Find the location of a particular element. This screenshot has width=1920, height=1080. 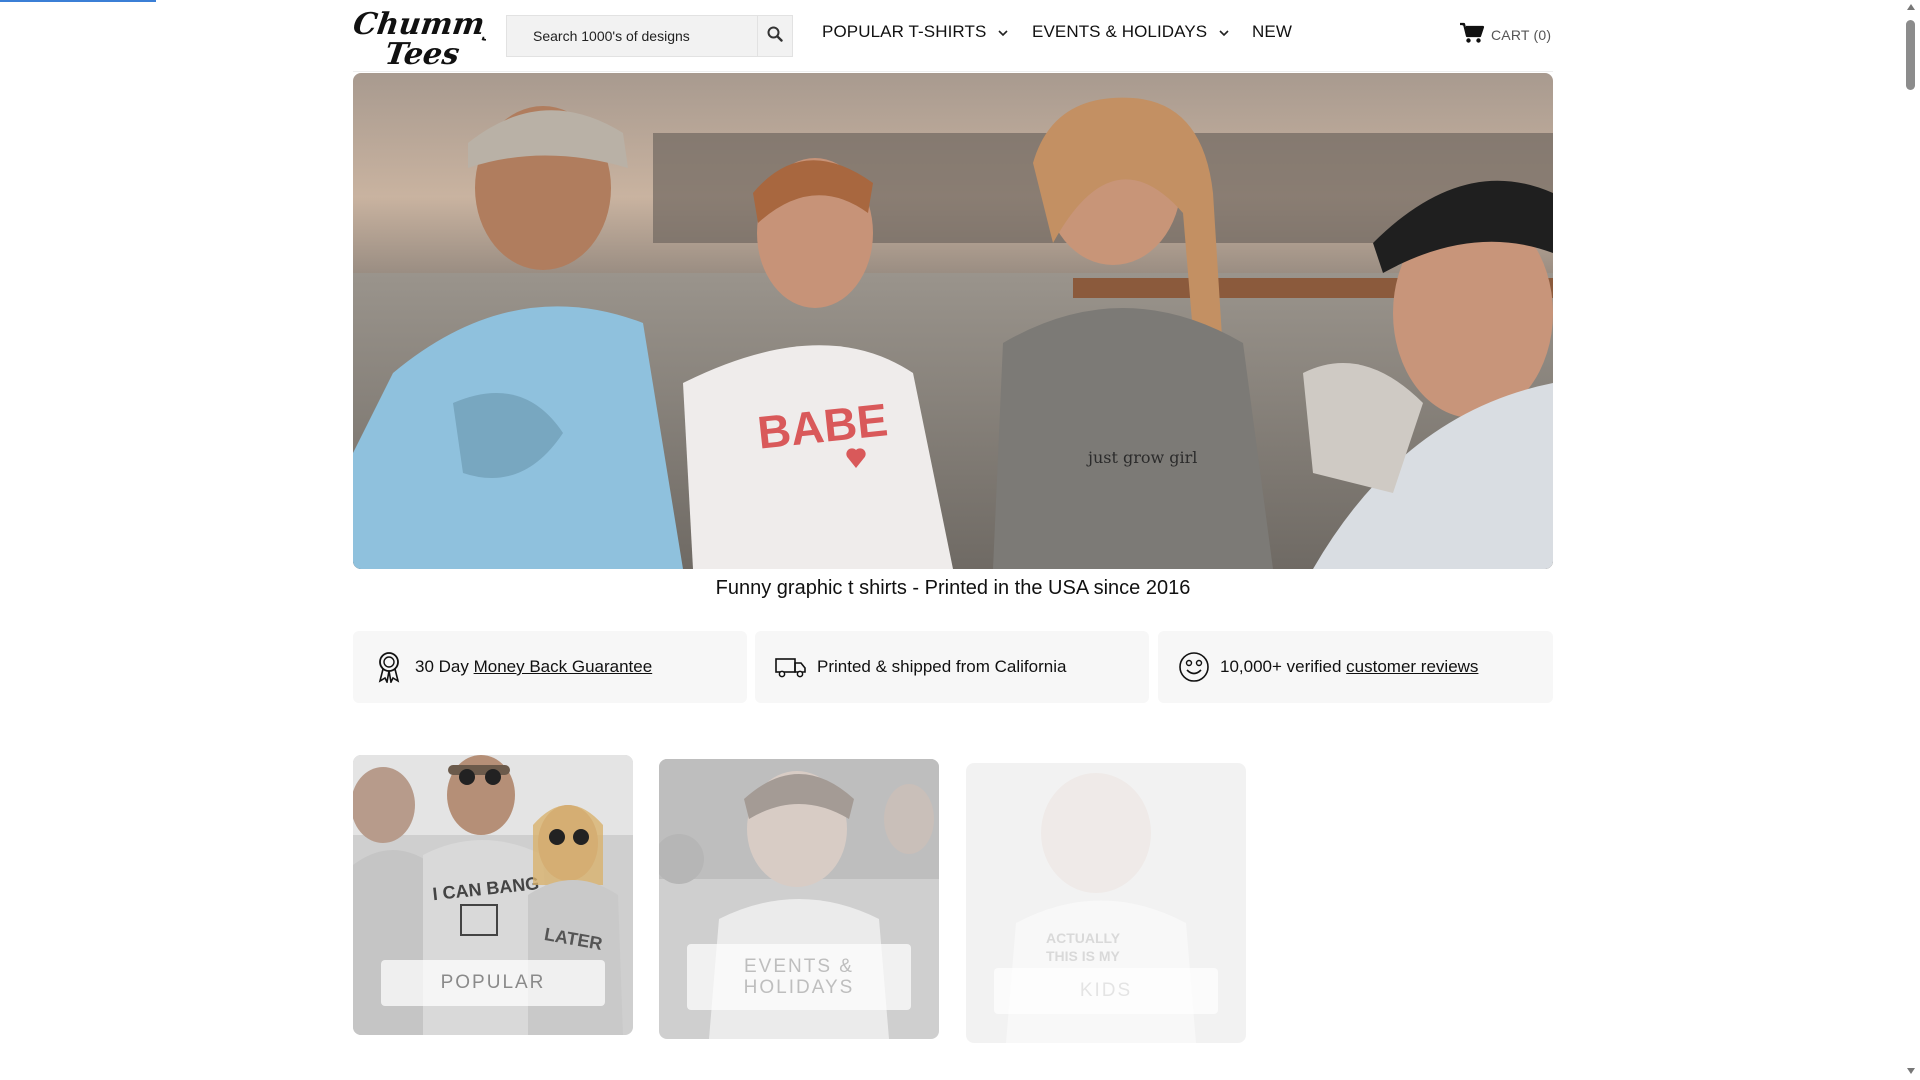

search-button is located at coordinates (774, 36).